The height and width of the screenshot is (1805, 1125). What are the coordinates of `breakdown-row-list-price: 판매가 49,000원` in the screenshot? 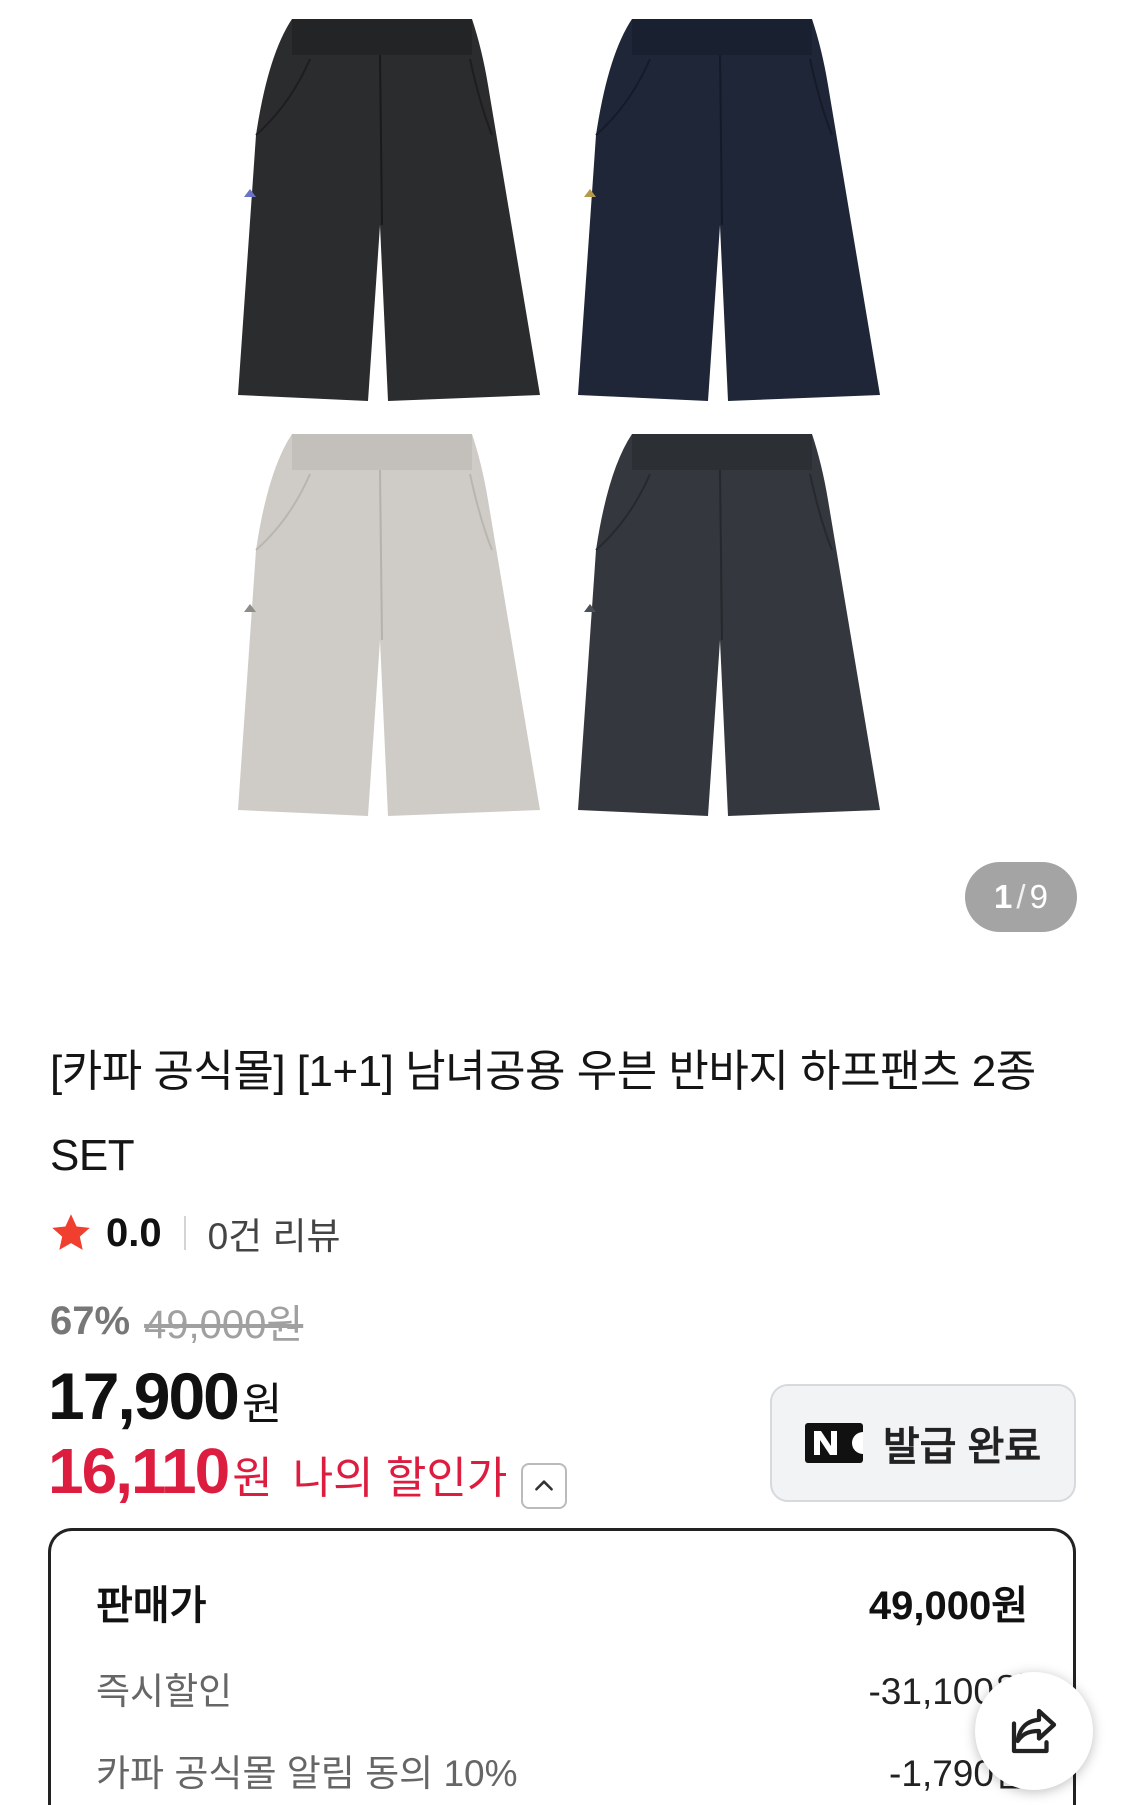 It's located at (562, 1602).